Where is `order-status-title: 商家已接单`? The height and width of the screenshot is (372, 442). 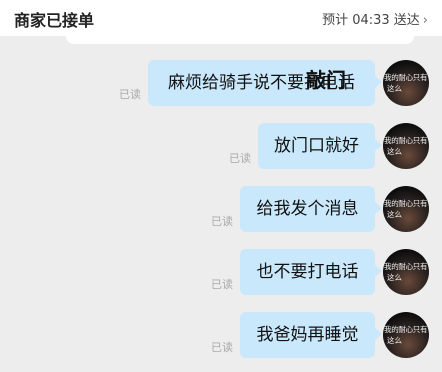
order-status-title: 商家已接单 is located at coordinates (54, 20).